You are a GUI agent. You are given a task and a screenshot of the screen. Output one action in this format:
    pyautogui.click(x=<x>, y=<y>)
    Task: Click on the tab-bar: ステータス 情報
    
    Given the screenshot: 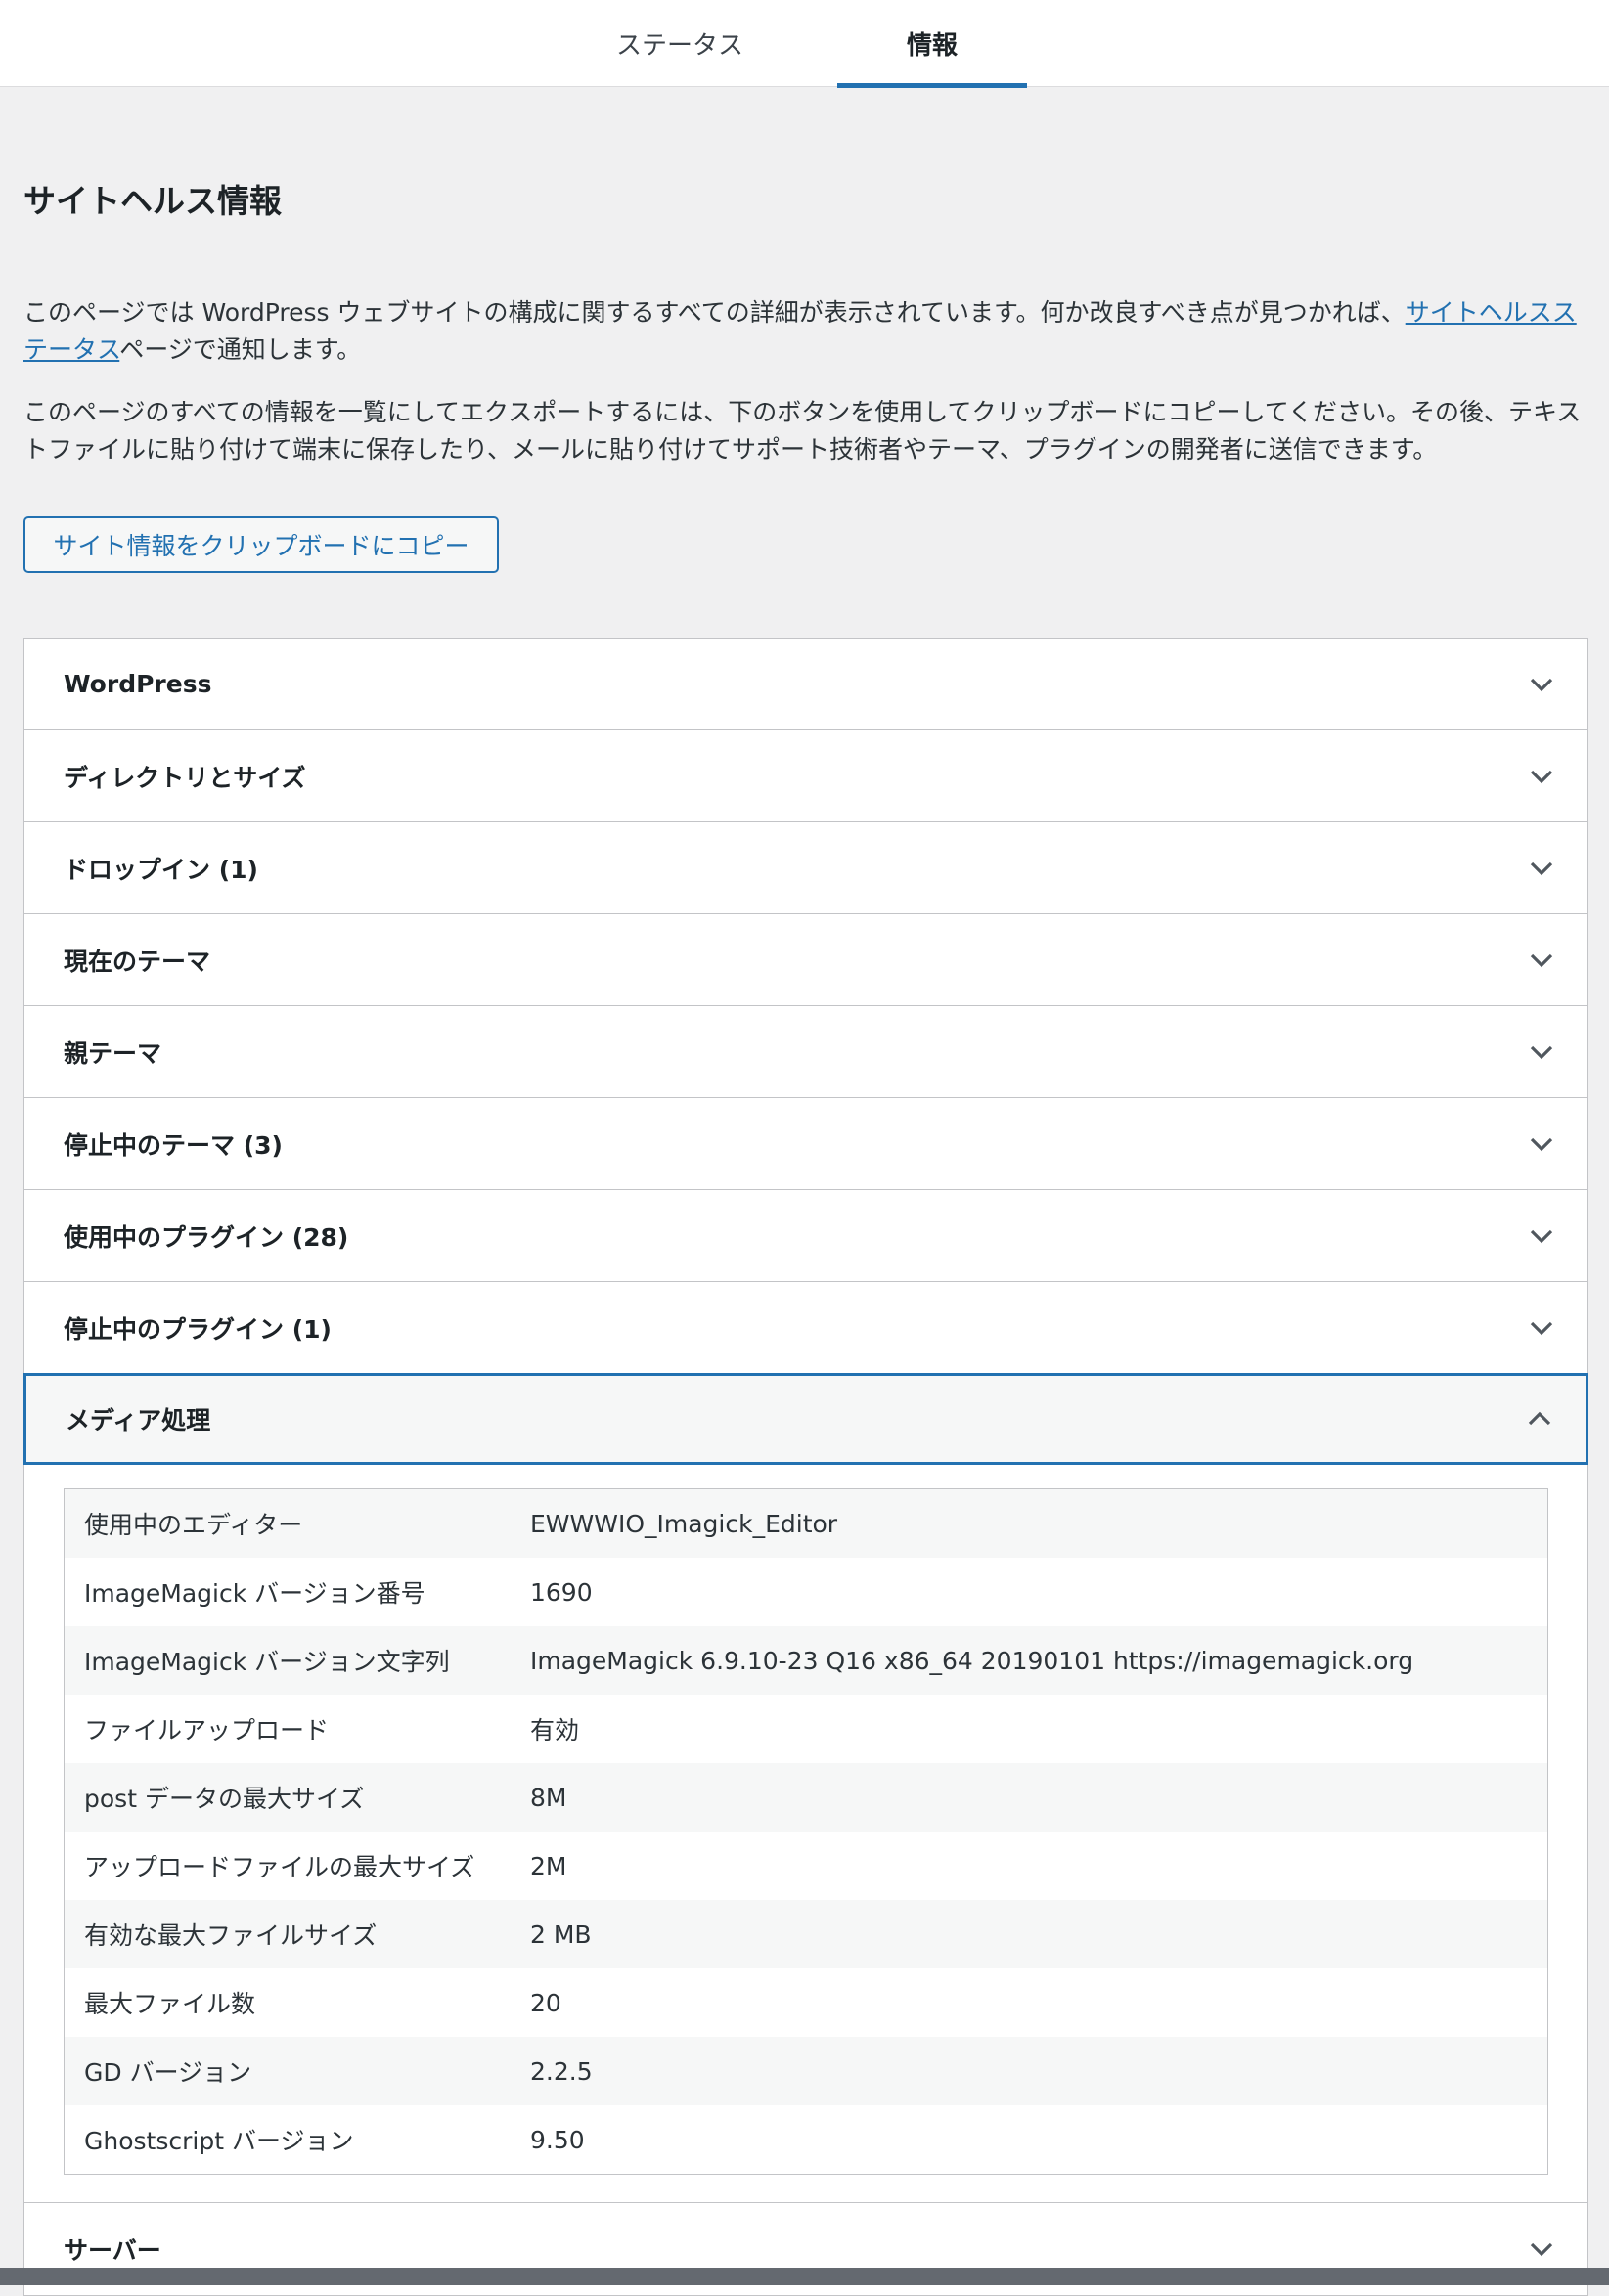 What is the action you would take?
    pyautogui.click(x=804, y=44)
    